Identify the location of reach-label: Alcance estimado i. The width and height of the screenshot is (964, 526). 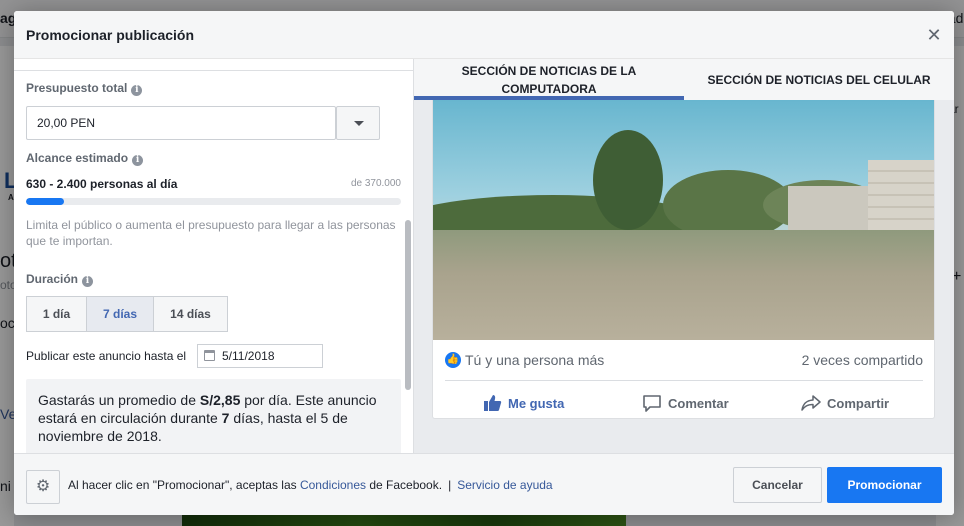
(85, 158).